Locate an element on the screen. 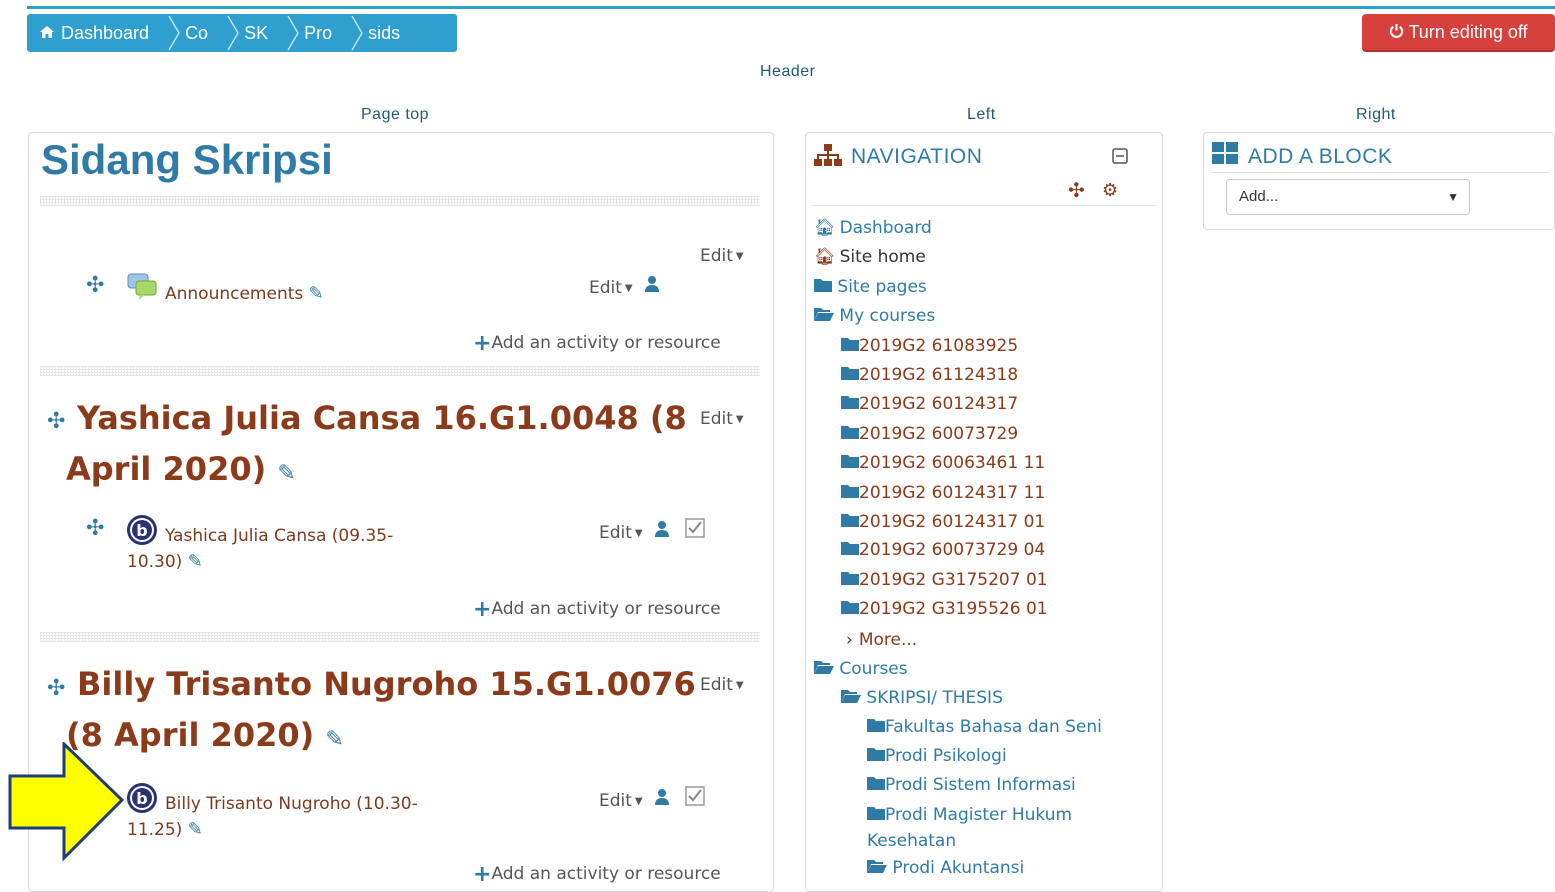  nav-item-my-courses: My courses is located at coordinates (874, 316).